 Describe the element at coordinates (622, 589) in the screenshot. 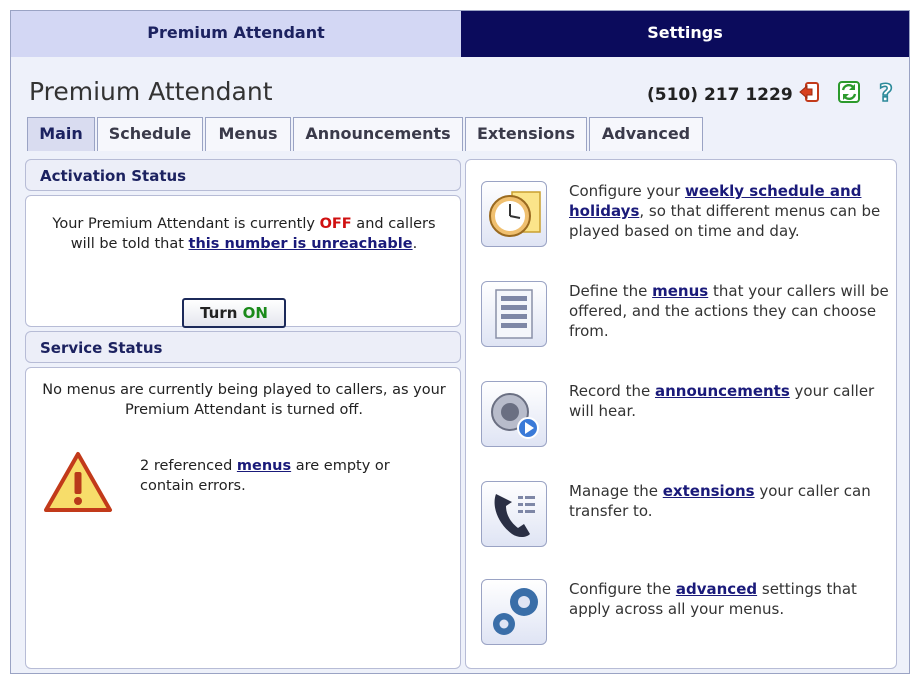

I see `feature-text: Configure the` at that location.